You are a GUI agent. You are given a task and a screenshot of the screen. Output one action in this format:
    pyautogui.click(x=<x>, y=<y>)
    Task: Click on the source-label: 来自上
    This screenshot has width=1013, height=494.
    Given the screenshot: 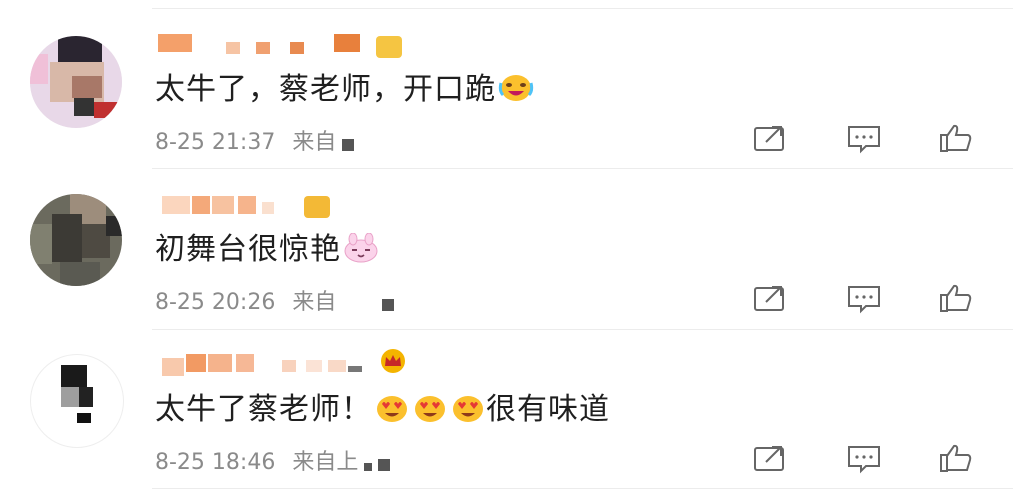 What is the action you would take?
    pyautogui.click(x=325, y=462)
    